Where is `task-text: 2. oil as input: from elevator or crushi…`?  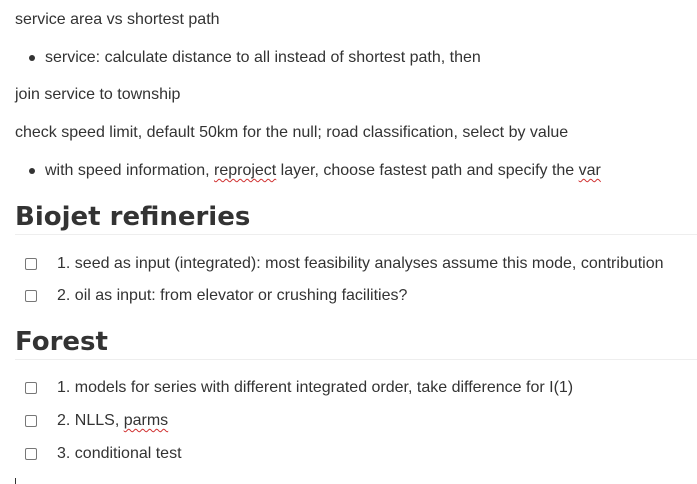 task-text: 2. oil as input: from elevator or crushi… is located at coordinates (232, 295).